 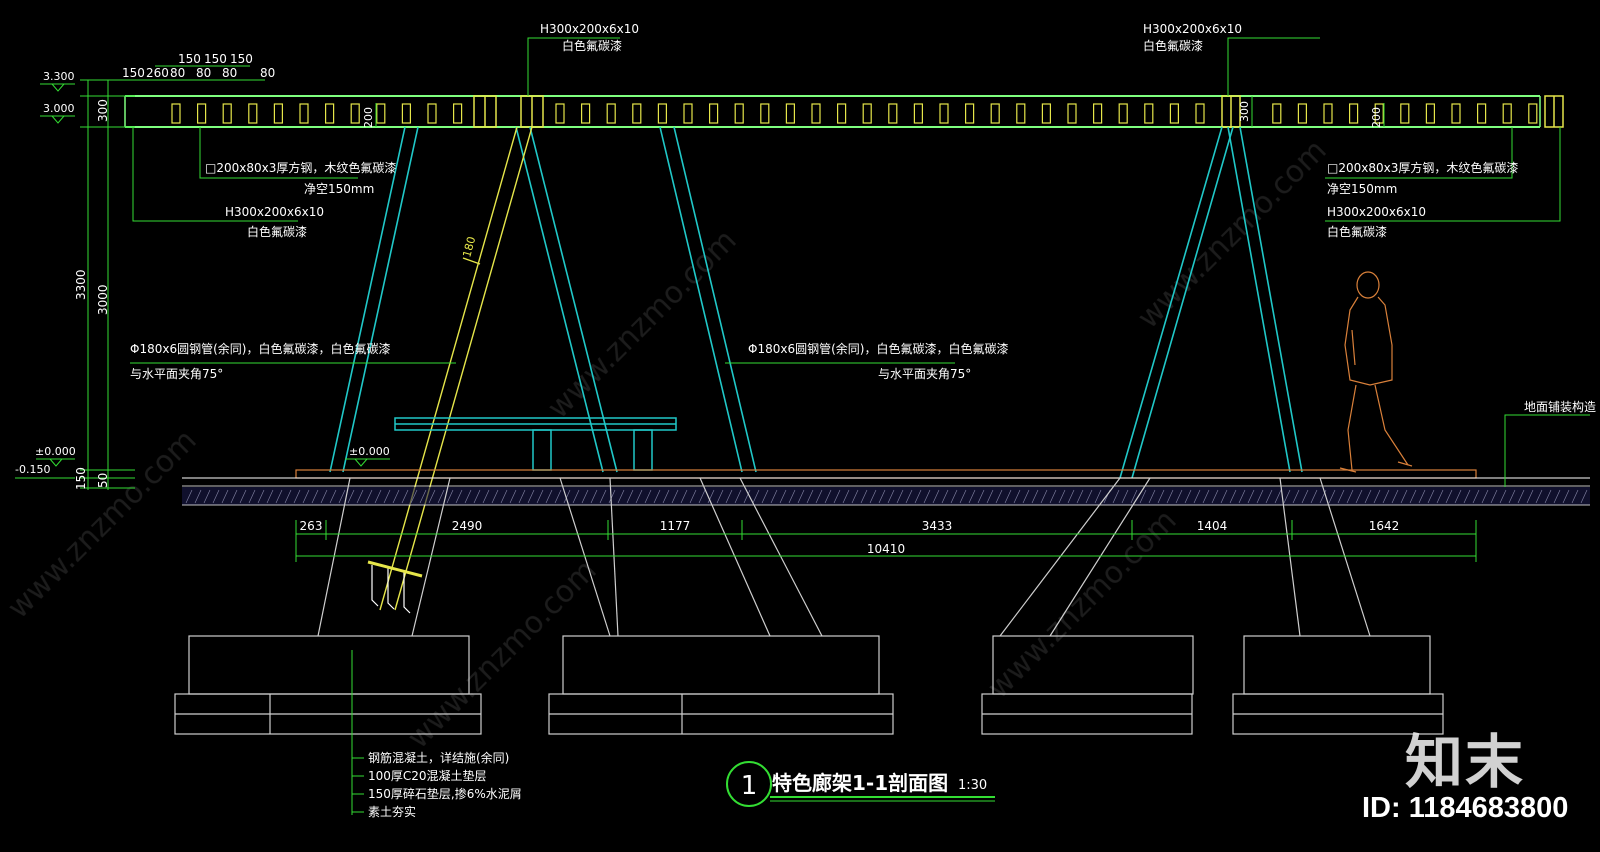 I want to click on bottom-dim: 2490, so click(x=467, y=526).